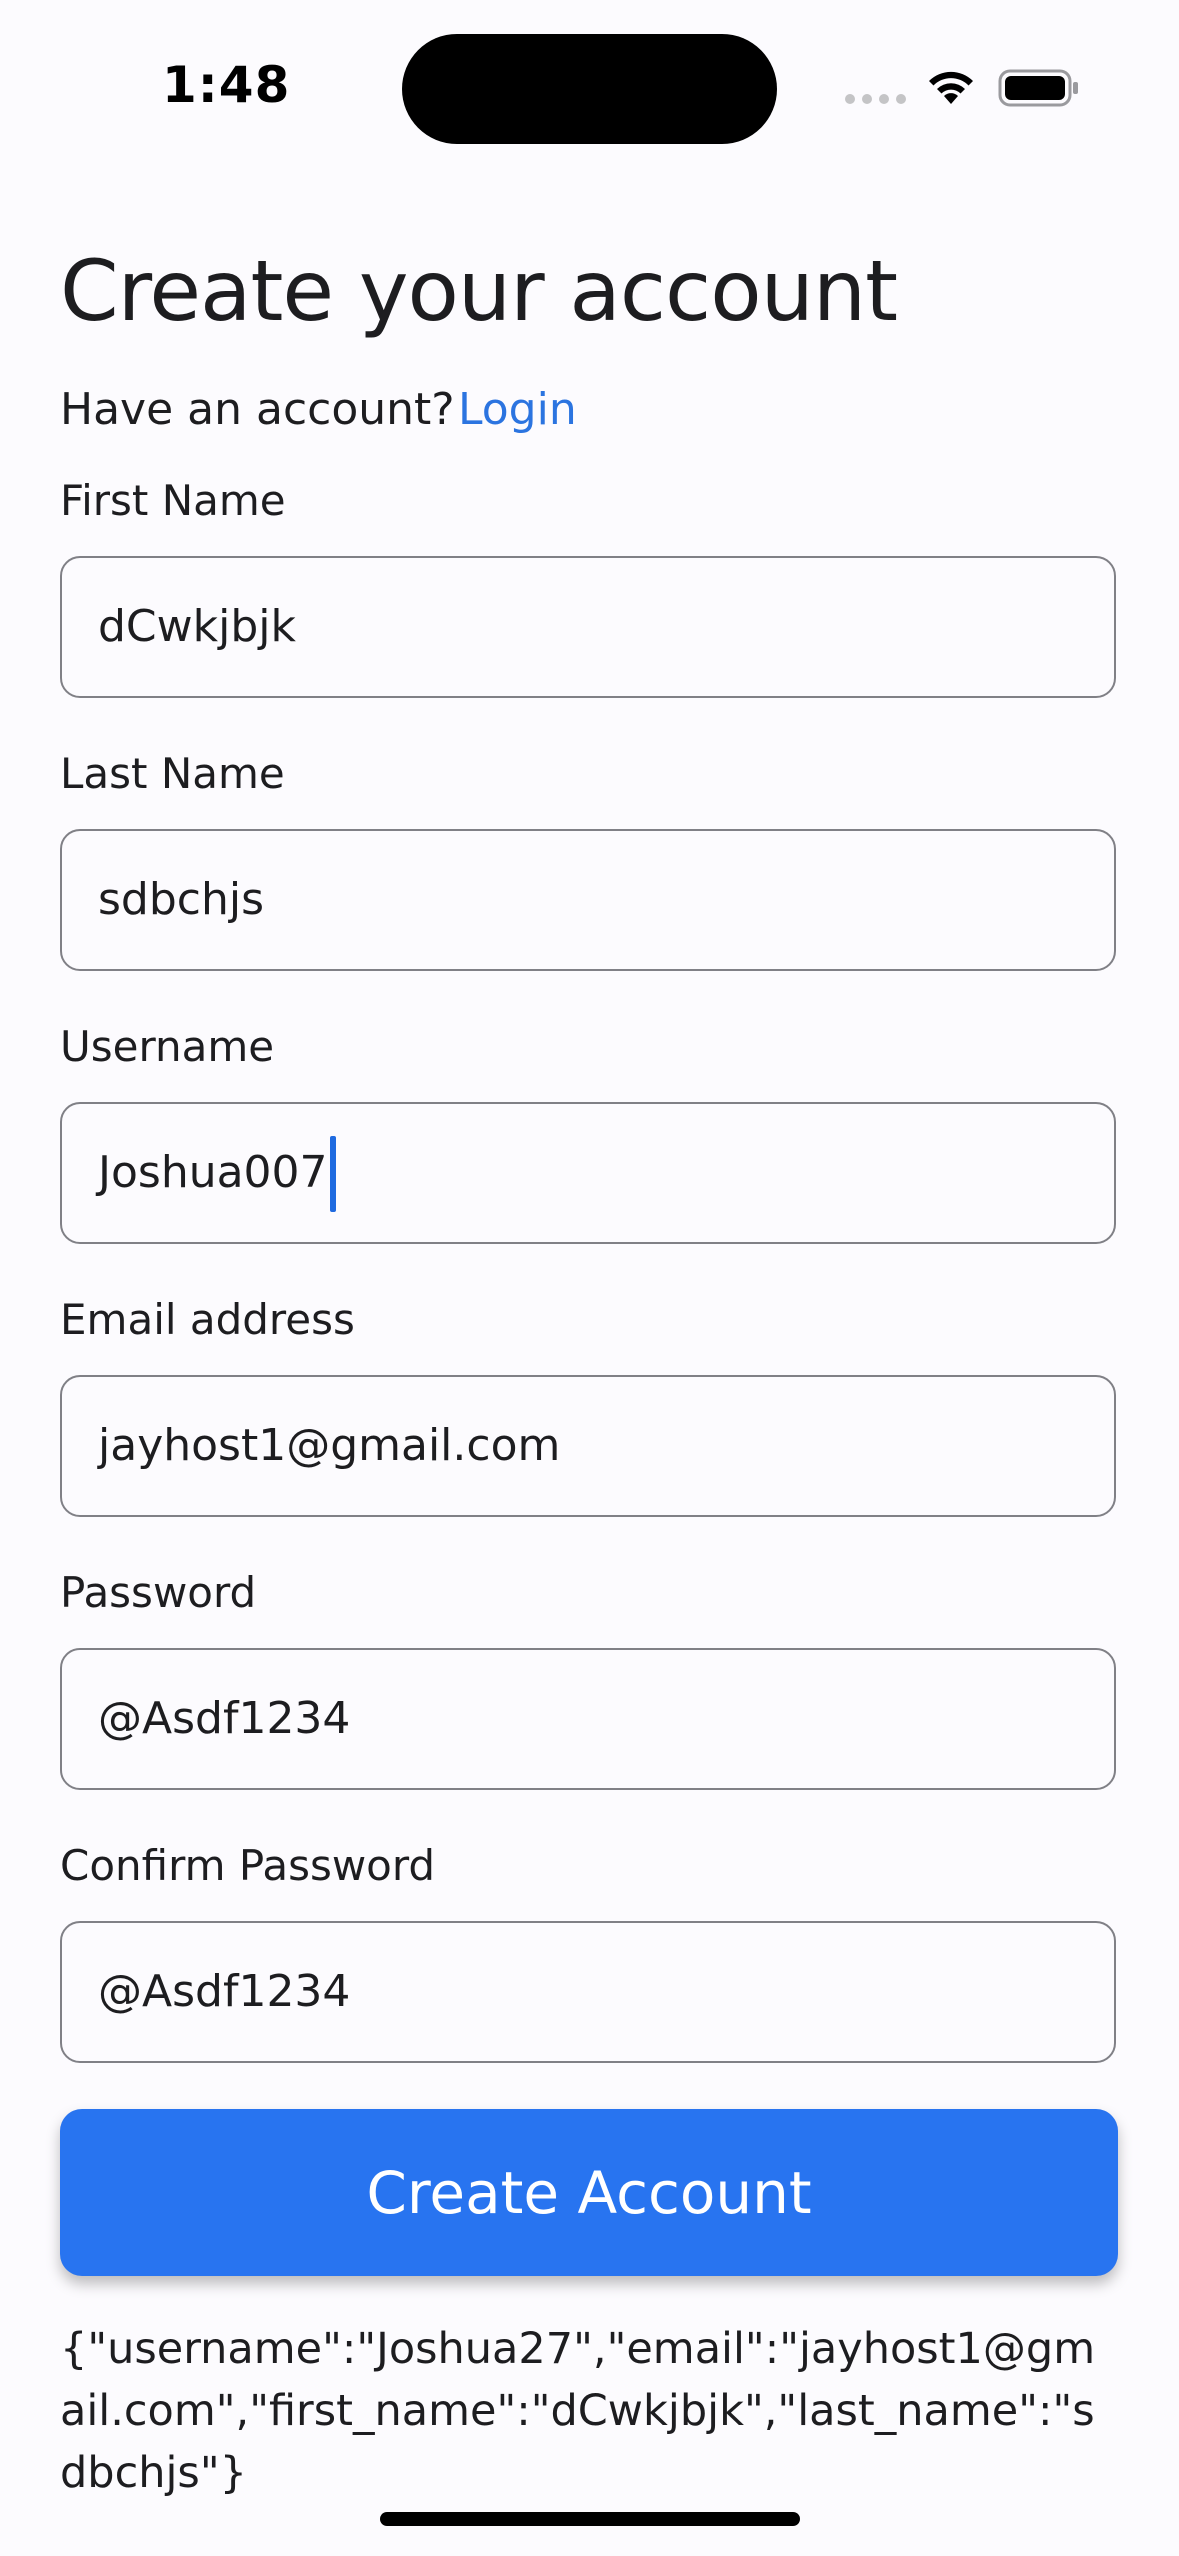 The image size is (1179, 2556). What do you see at coordinates (588, 627) in the screenshot?
I see `first-name-field: dCwkjbjk` at bounding box center [588, 627].